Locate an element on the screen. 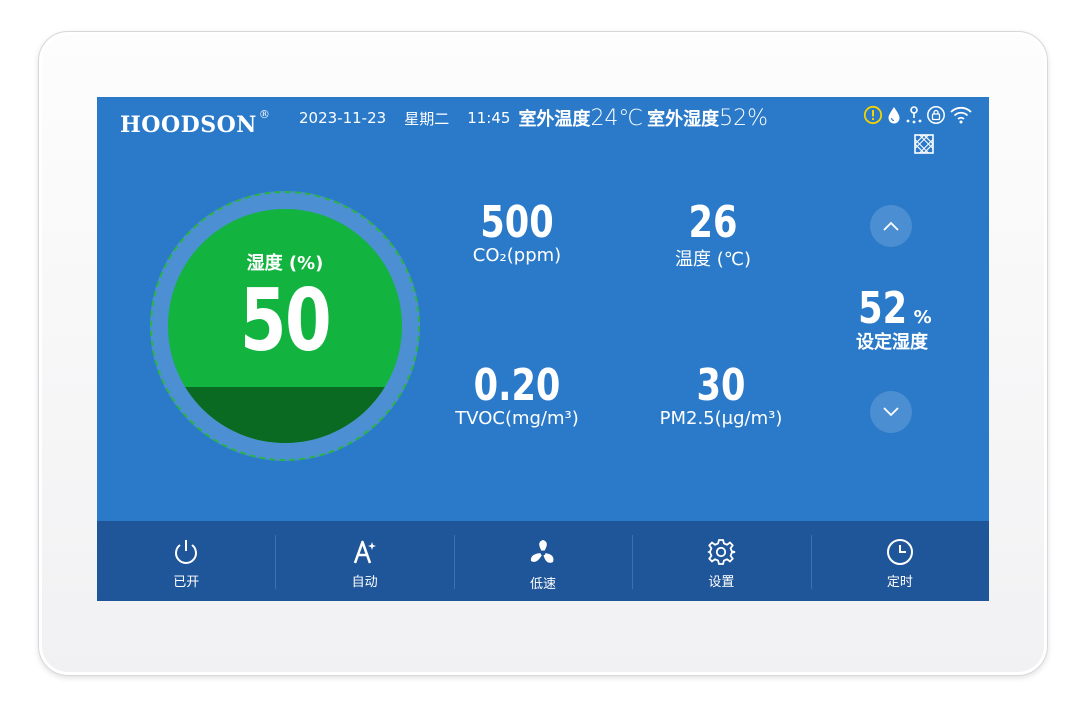 Image resolution: width=1080 pixels, height=713 pixels. pm25-metric: 30 PM2.5(μg/m³) is located at coordinates (721, 394).